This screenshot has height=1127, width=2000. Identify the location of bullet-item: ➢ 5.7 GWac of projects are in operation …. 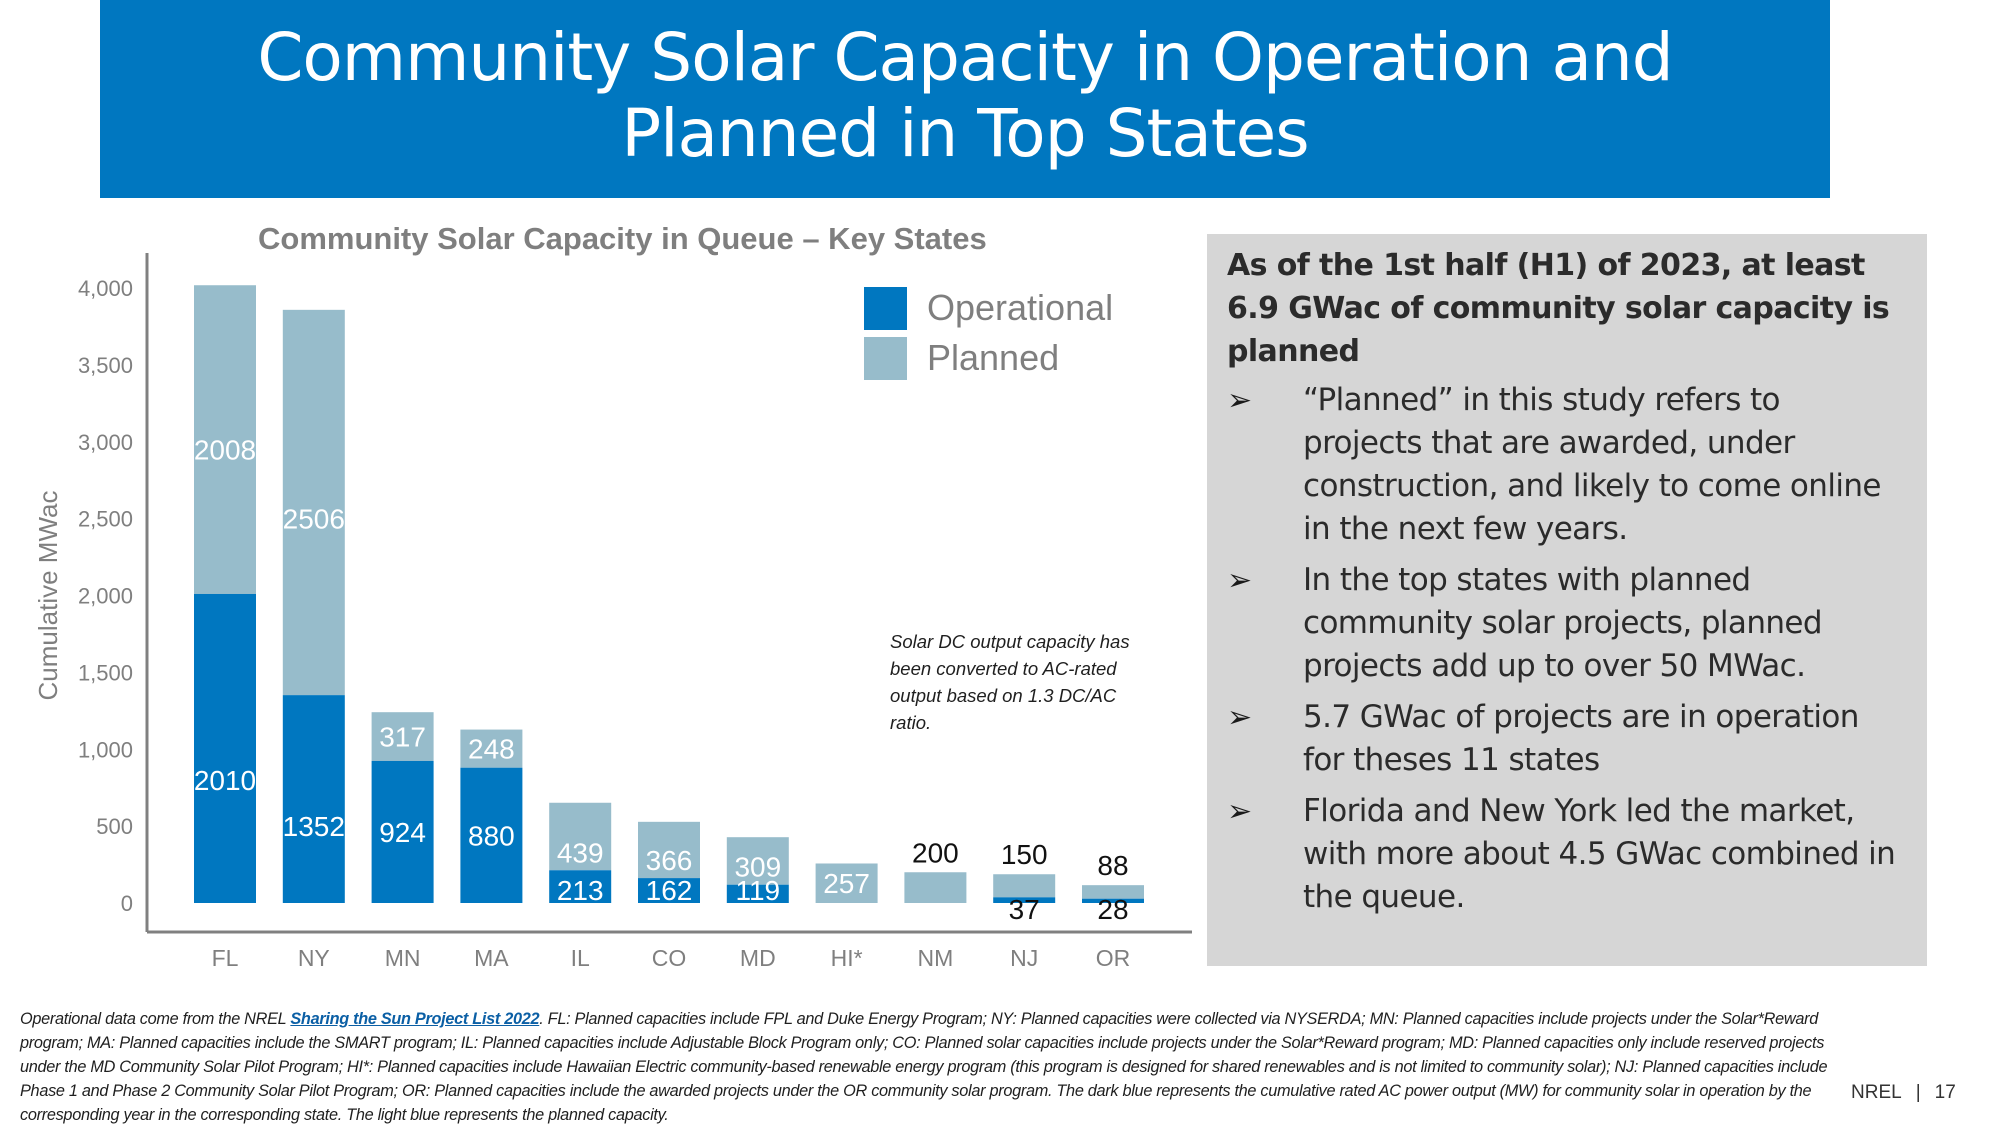
(1567, 739).